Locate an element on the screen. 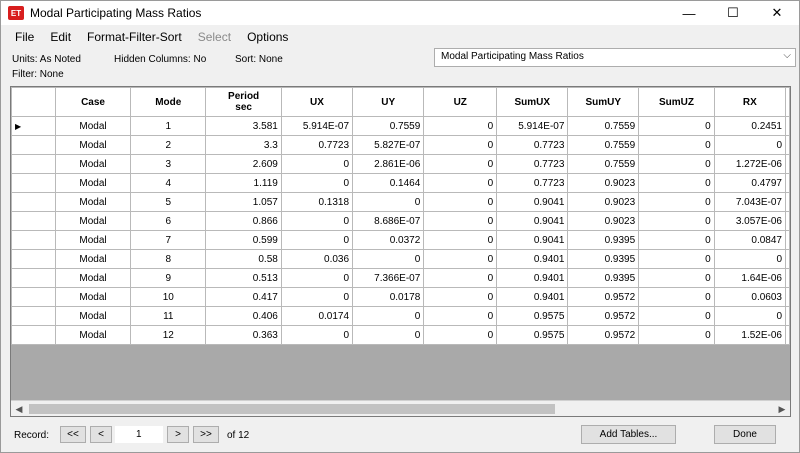 The width and height of the screenshot is (800, 453). table-cell: 0.0372 is located at coordinates (388, 240).